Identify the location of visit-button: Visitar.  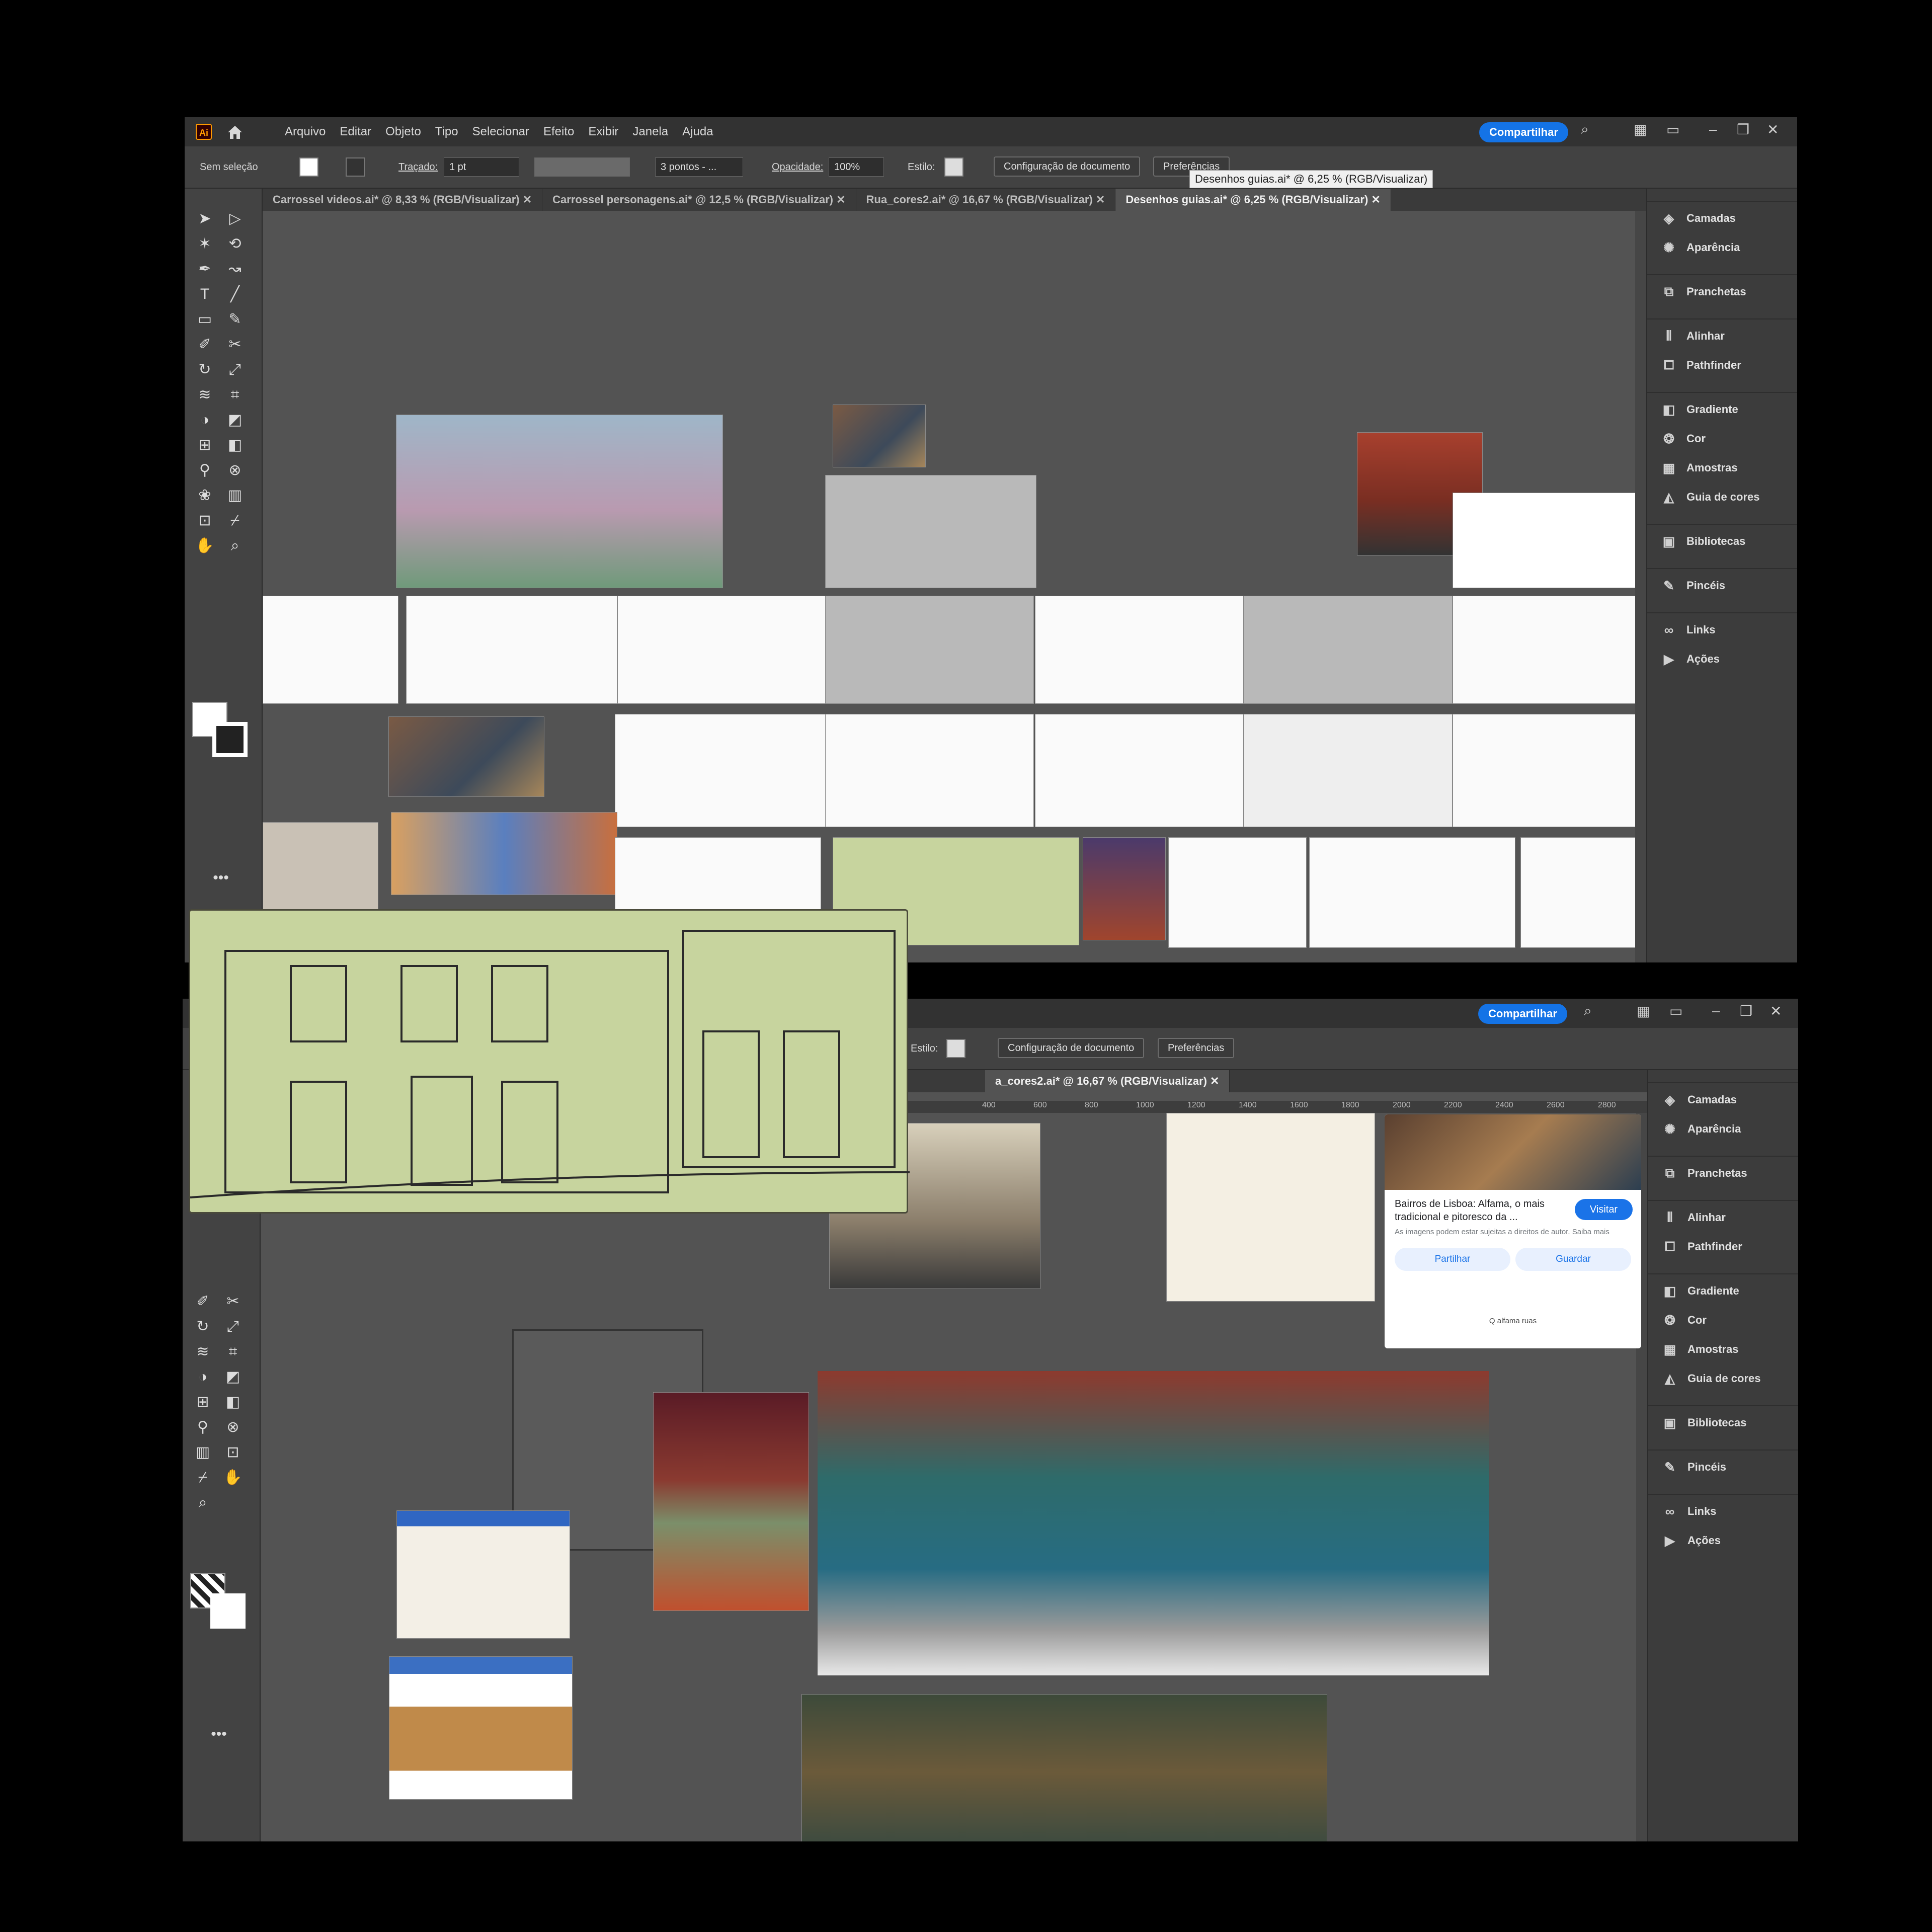
(1604, 1210).